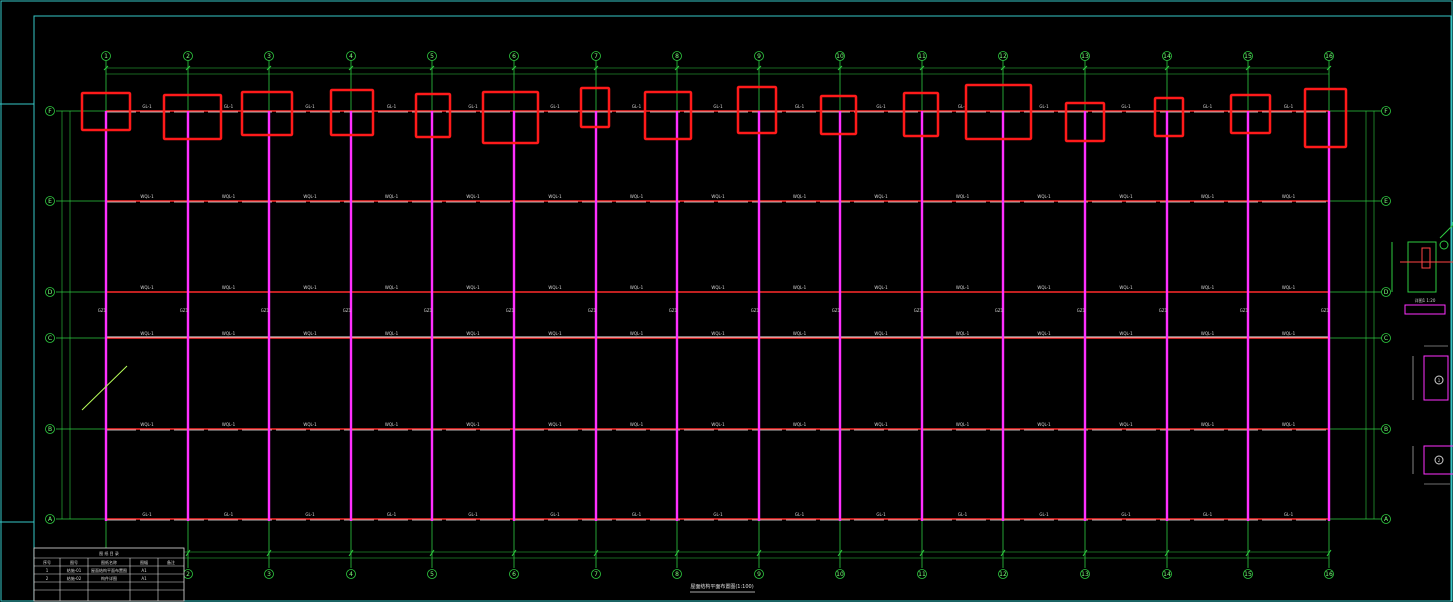 This screenshot has height=602, width=1453. I want to click on axis-bubble-label: 16, so click(1329, 574).